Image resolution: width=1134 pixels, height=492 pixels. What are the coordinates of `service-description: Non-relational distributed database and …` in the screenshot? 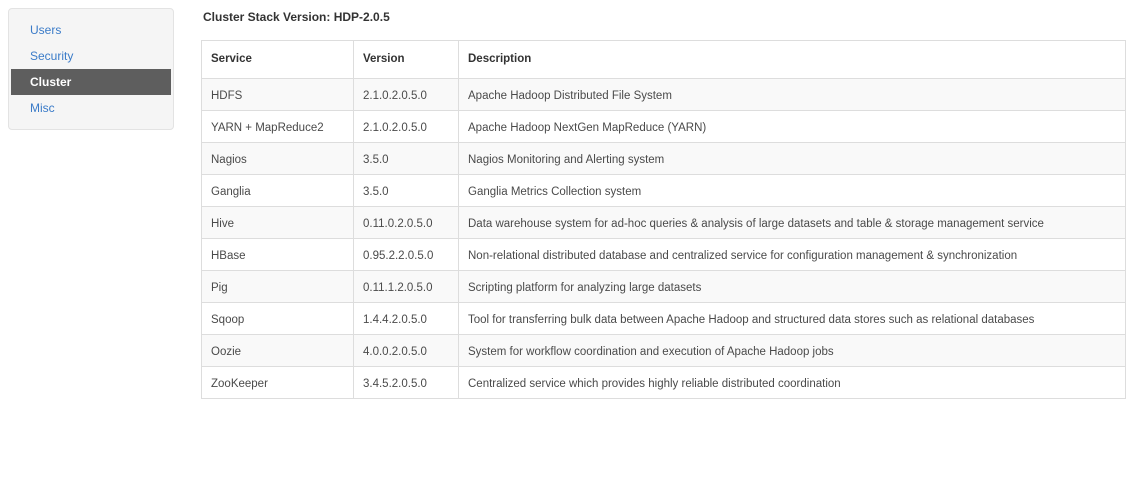 It's located at (792, 254).